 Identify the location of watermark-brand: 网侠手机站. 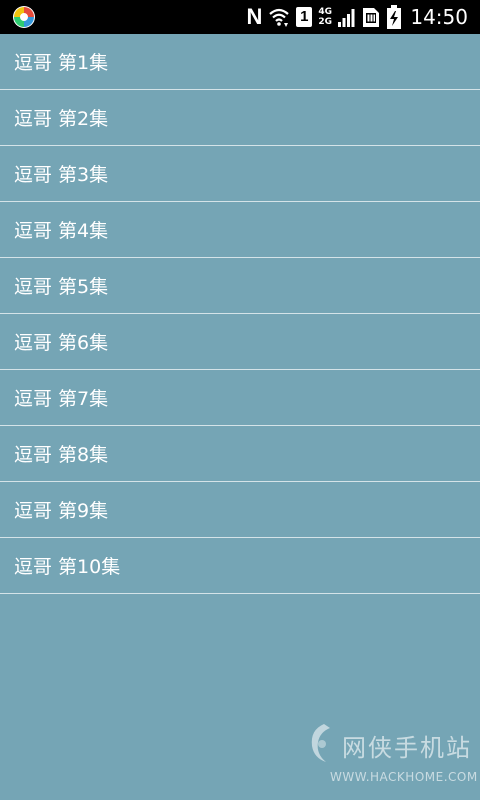
(407, 748).